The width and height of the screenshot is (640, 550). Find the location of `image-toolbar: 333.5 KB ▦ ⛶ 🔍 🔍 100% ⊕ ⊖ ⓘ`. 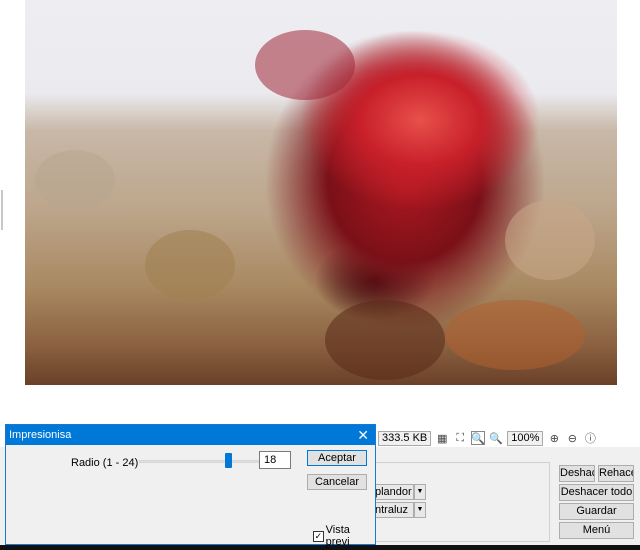

image-toolbar: 333.5 KB ▦ ⛶ 🔍 🔍 100% ⊕ ⊖ ⓘ is located at coordinates (487, 438).